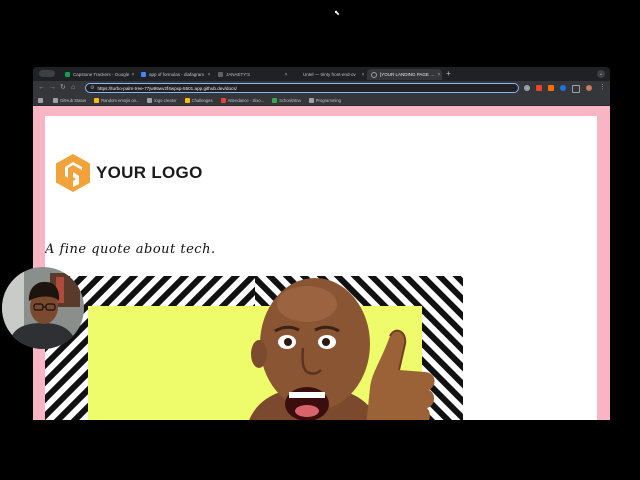 The width and height of the screenshot is (640, 480). What do you see at coordinates (67, 74) in the screenshot?
I see `sheets-favicon-icon` at bounding box center [67, 74].